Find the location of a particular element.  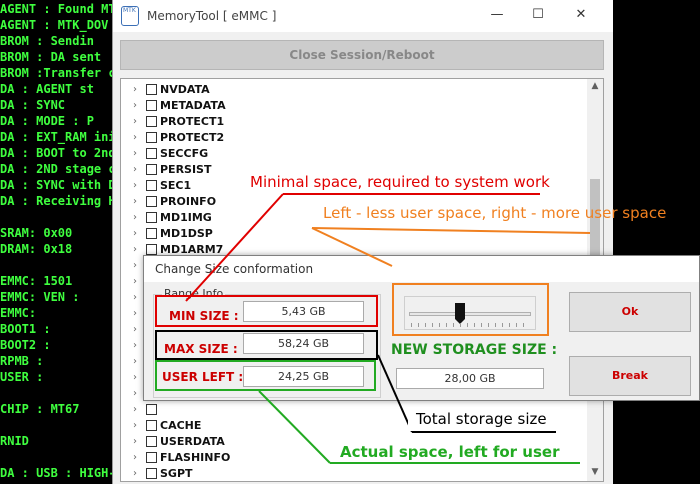

slider-hint-underline is located at coordinates (451, 230).